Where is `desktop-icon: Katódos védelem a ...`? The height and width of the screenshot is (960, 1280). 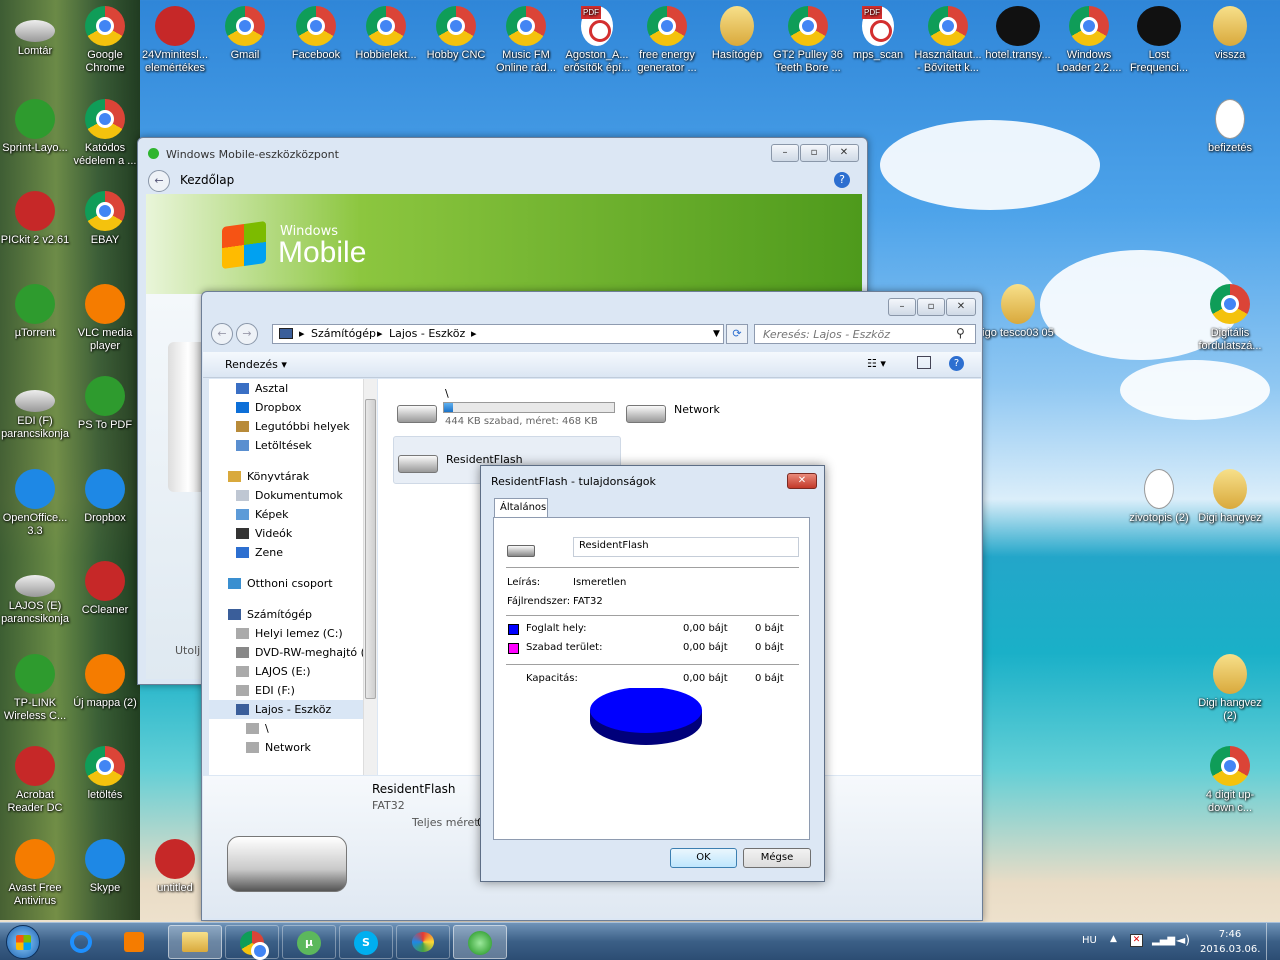 desktop-icon: Katódos védelem a ... is located at coordinates (105, 133).